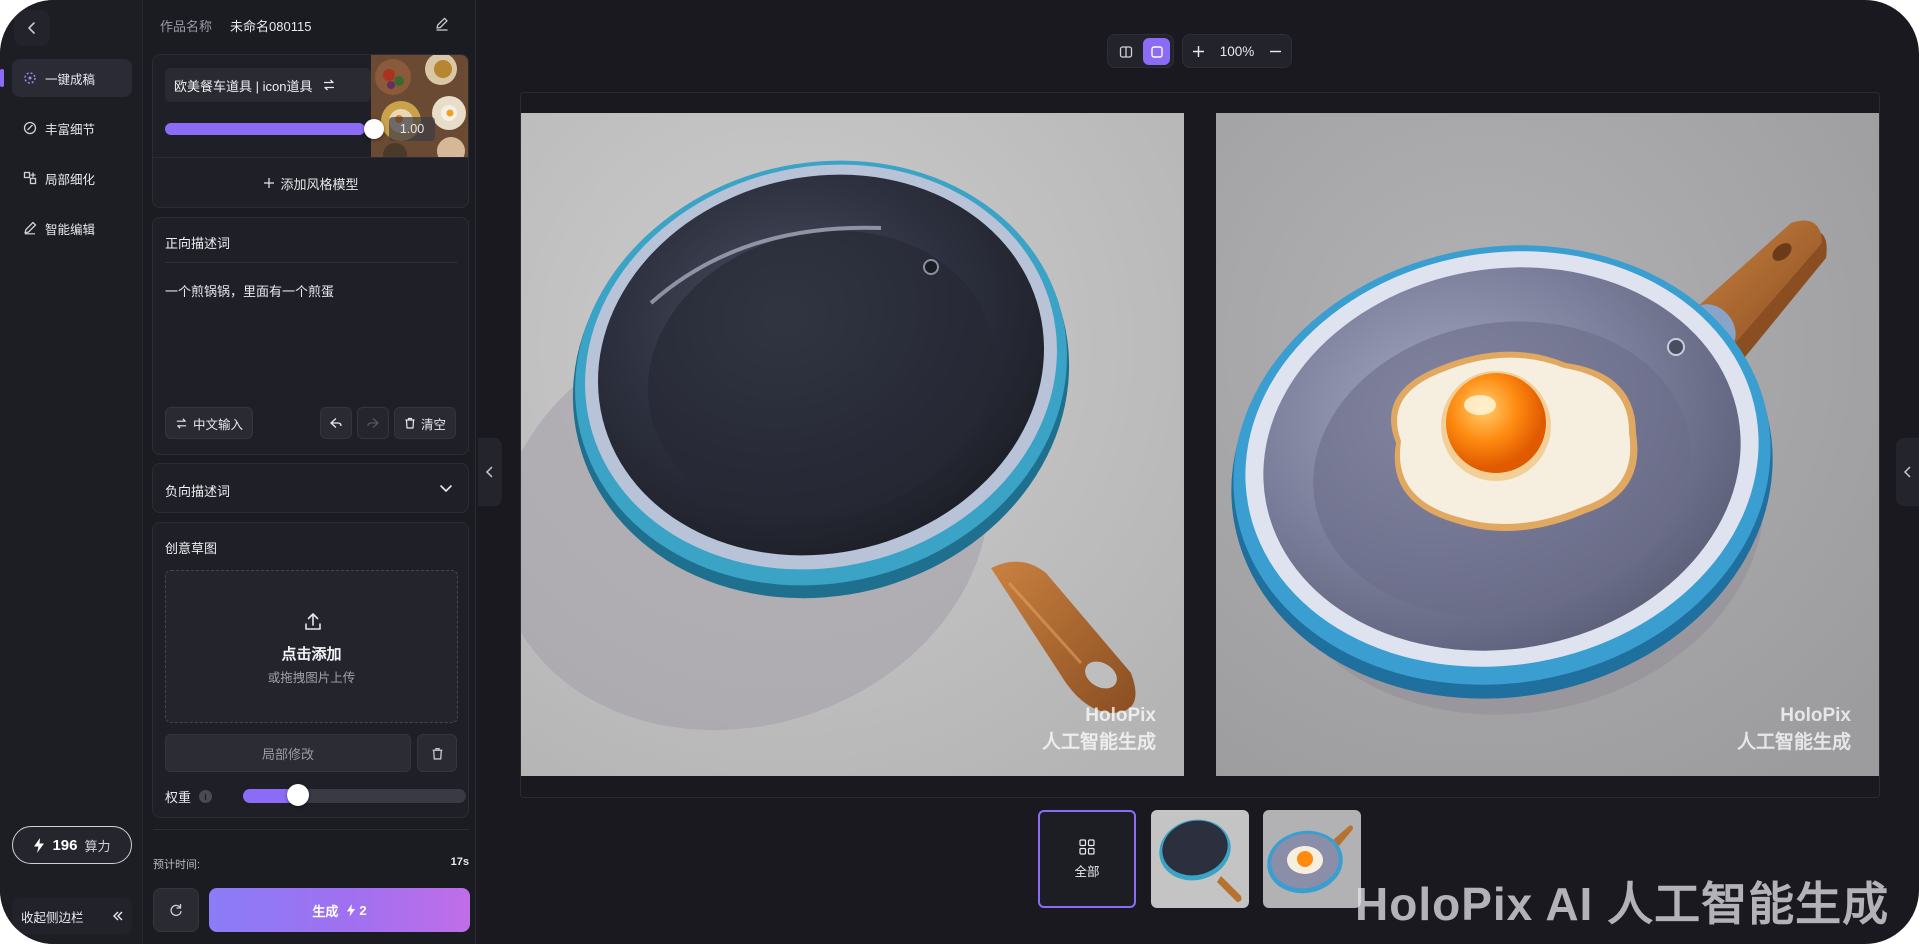 This screenshot has width=1919, height=944. What do you see at coordinates (178, 797) in the screenshot?
I see `weight-label: 权重` at bounding box center [178, 797].